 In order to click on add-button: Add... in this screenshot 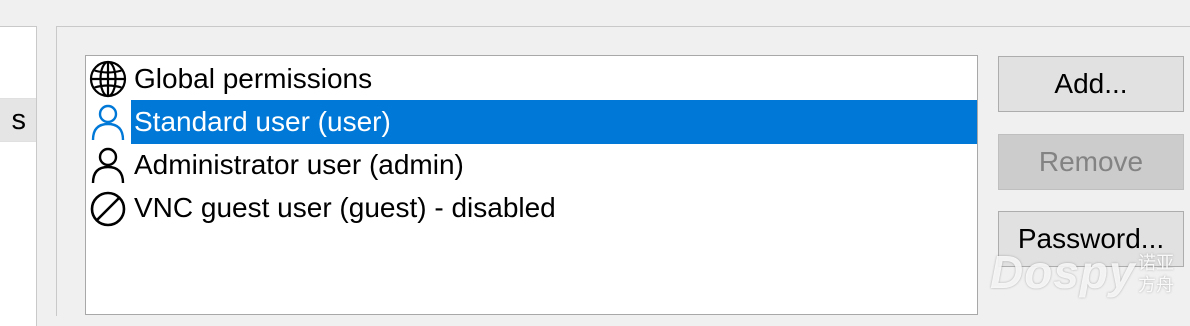, I will do `click(1091, 84)`.